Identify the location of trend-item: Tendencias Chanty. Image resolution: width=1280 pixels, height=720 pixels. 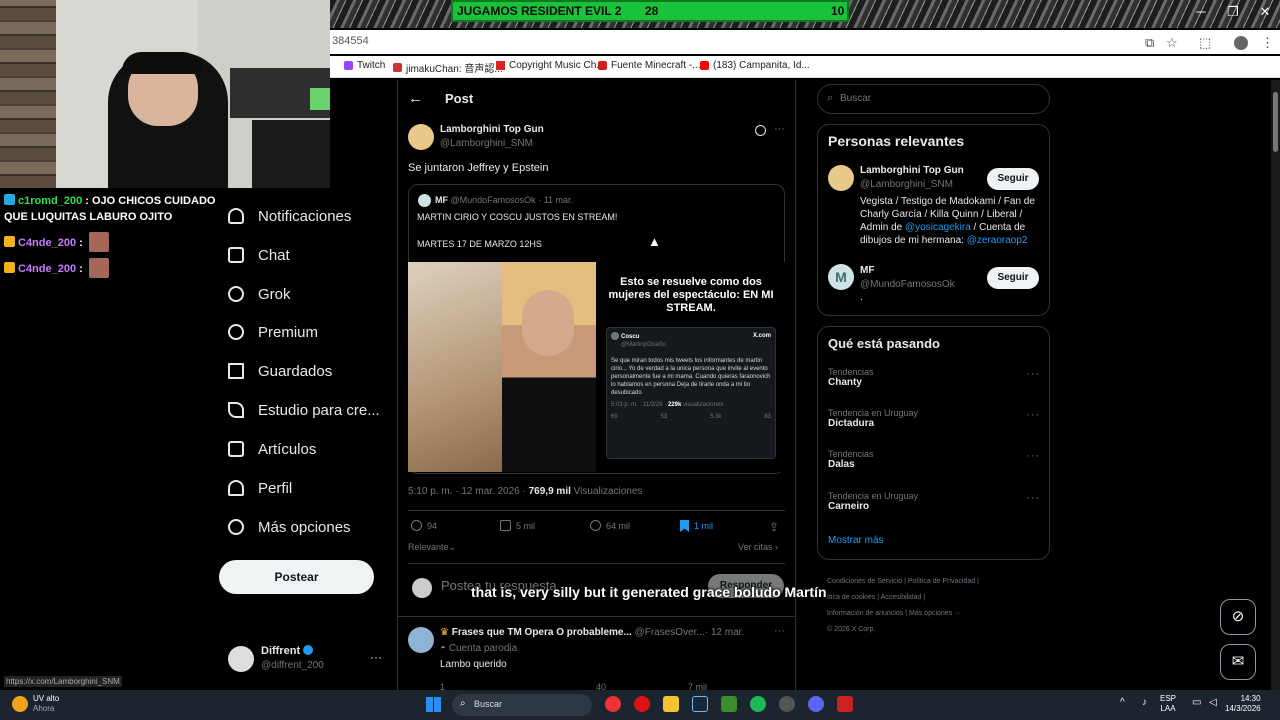
(851, 377).